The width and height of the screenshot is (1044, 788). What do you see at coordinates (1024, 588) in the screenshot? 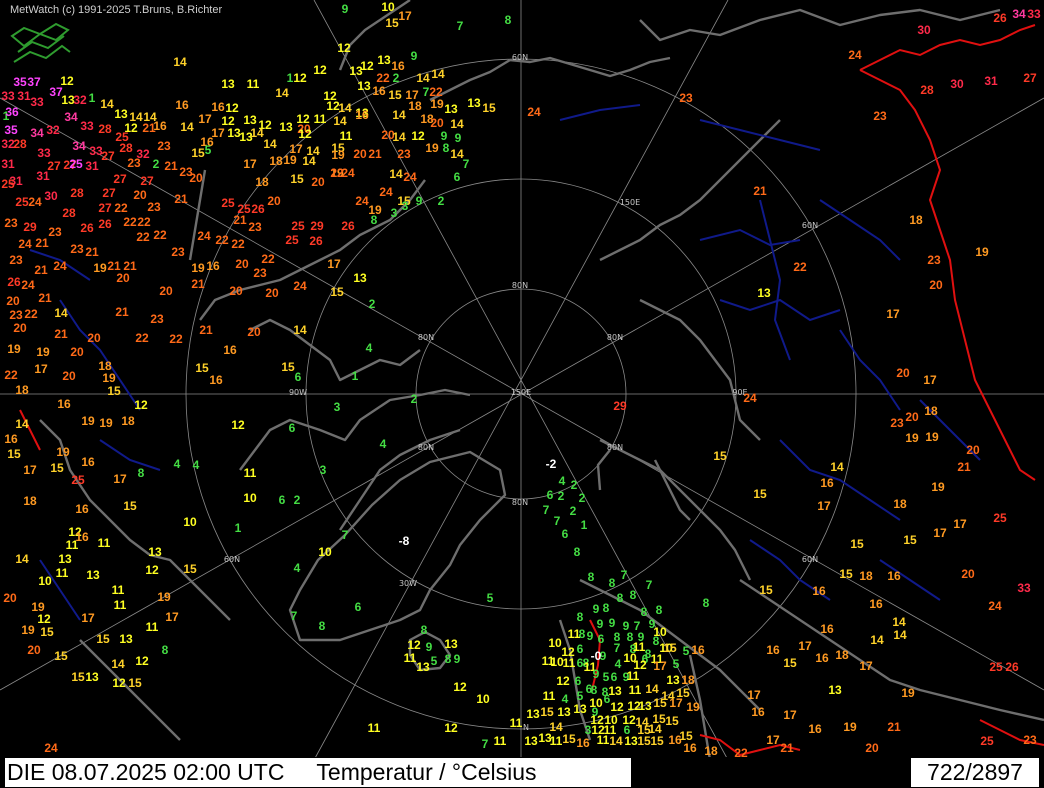
I see `temperature-value: 33` at bounding box center [1024, 588].